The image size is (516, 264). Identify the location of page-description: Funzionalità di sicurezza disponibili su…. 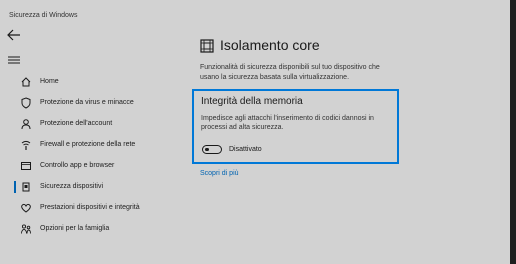
(290, 72).